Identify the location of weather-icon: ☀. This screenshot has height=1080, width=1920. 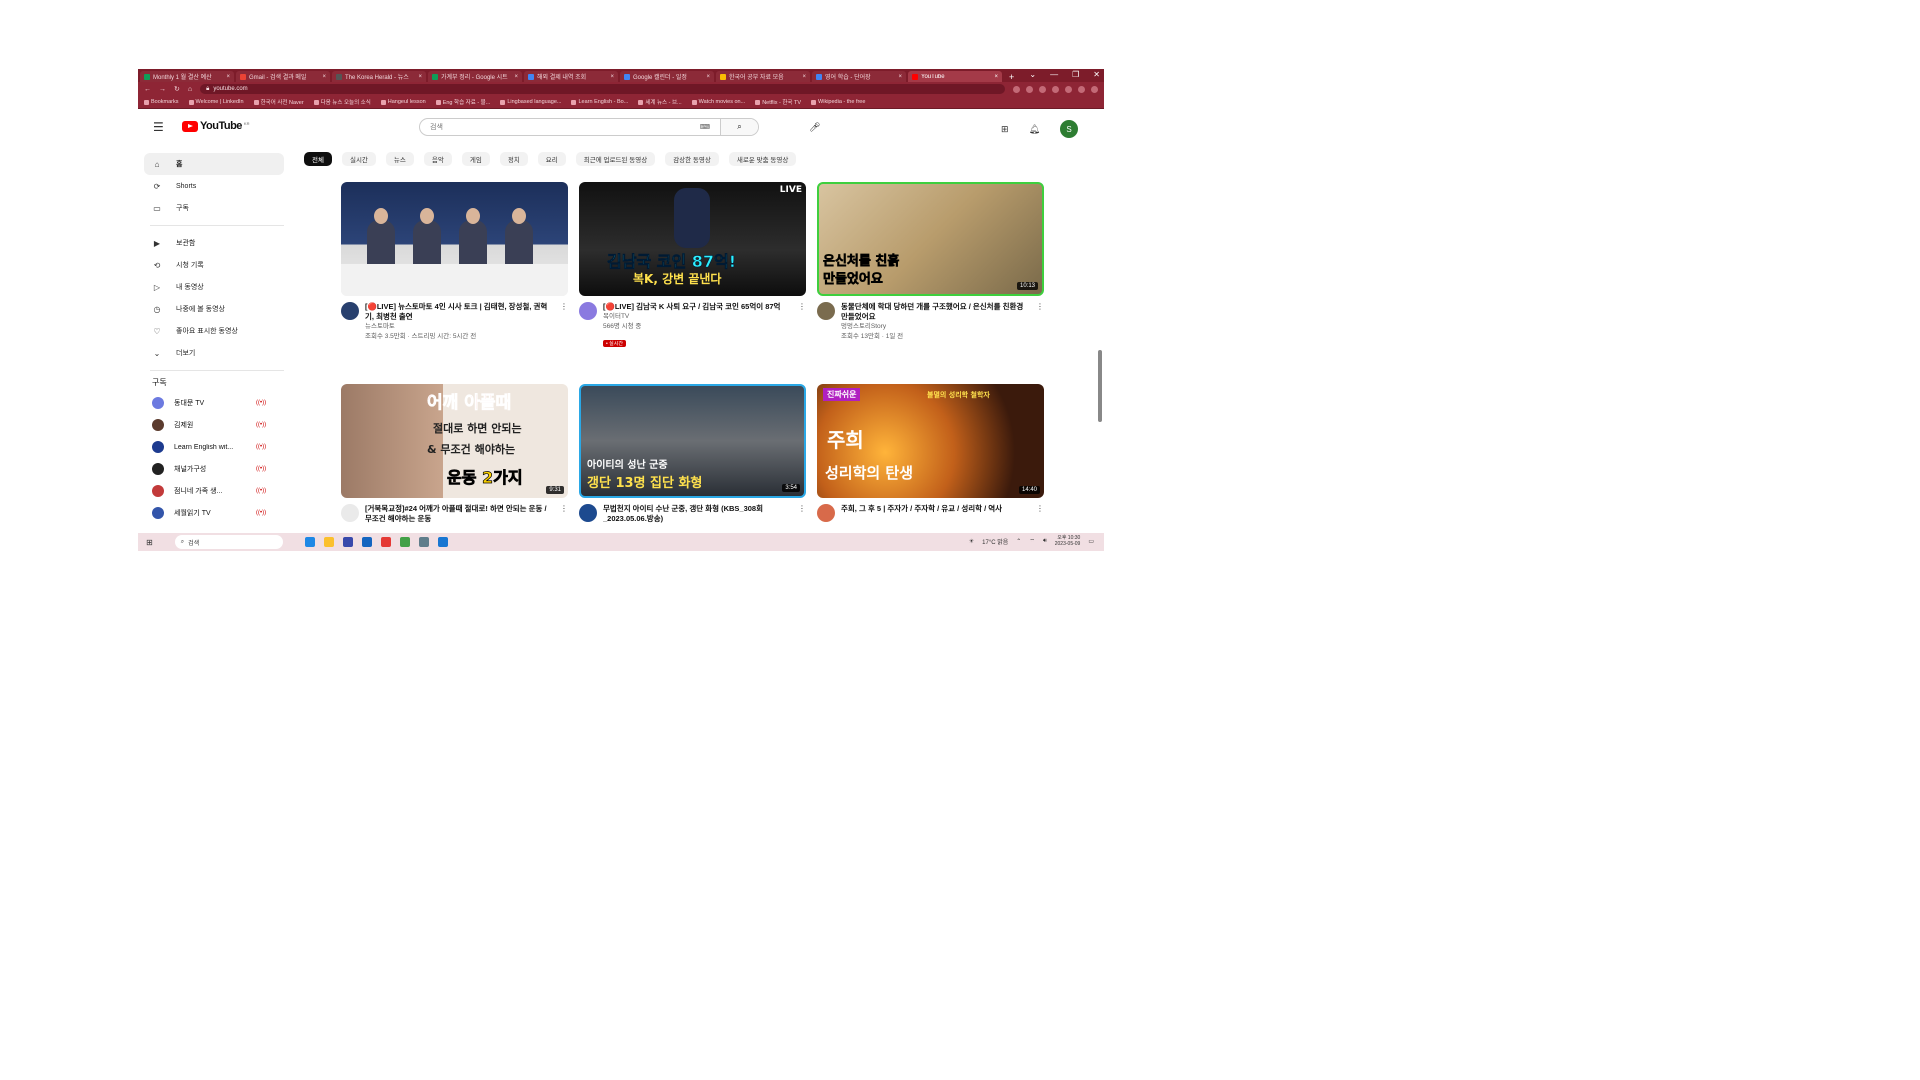
(971, 541).